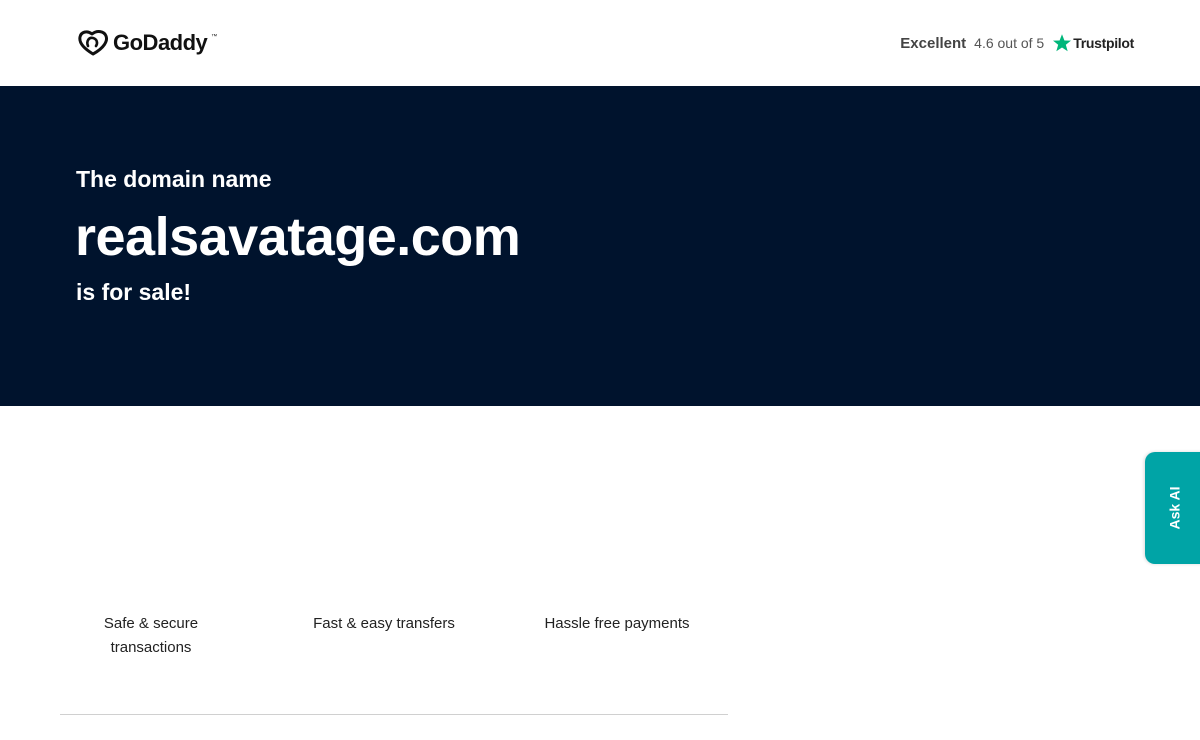  I want to click on section-divider, so click(394, 714).